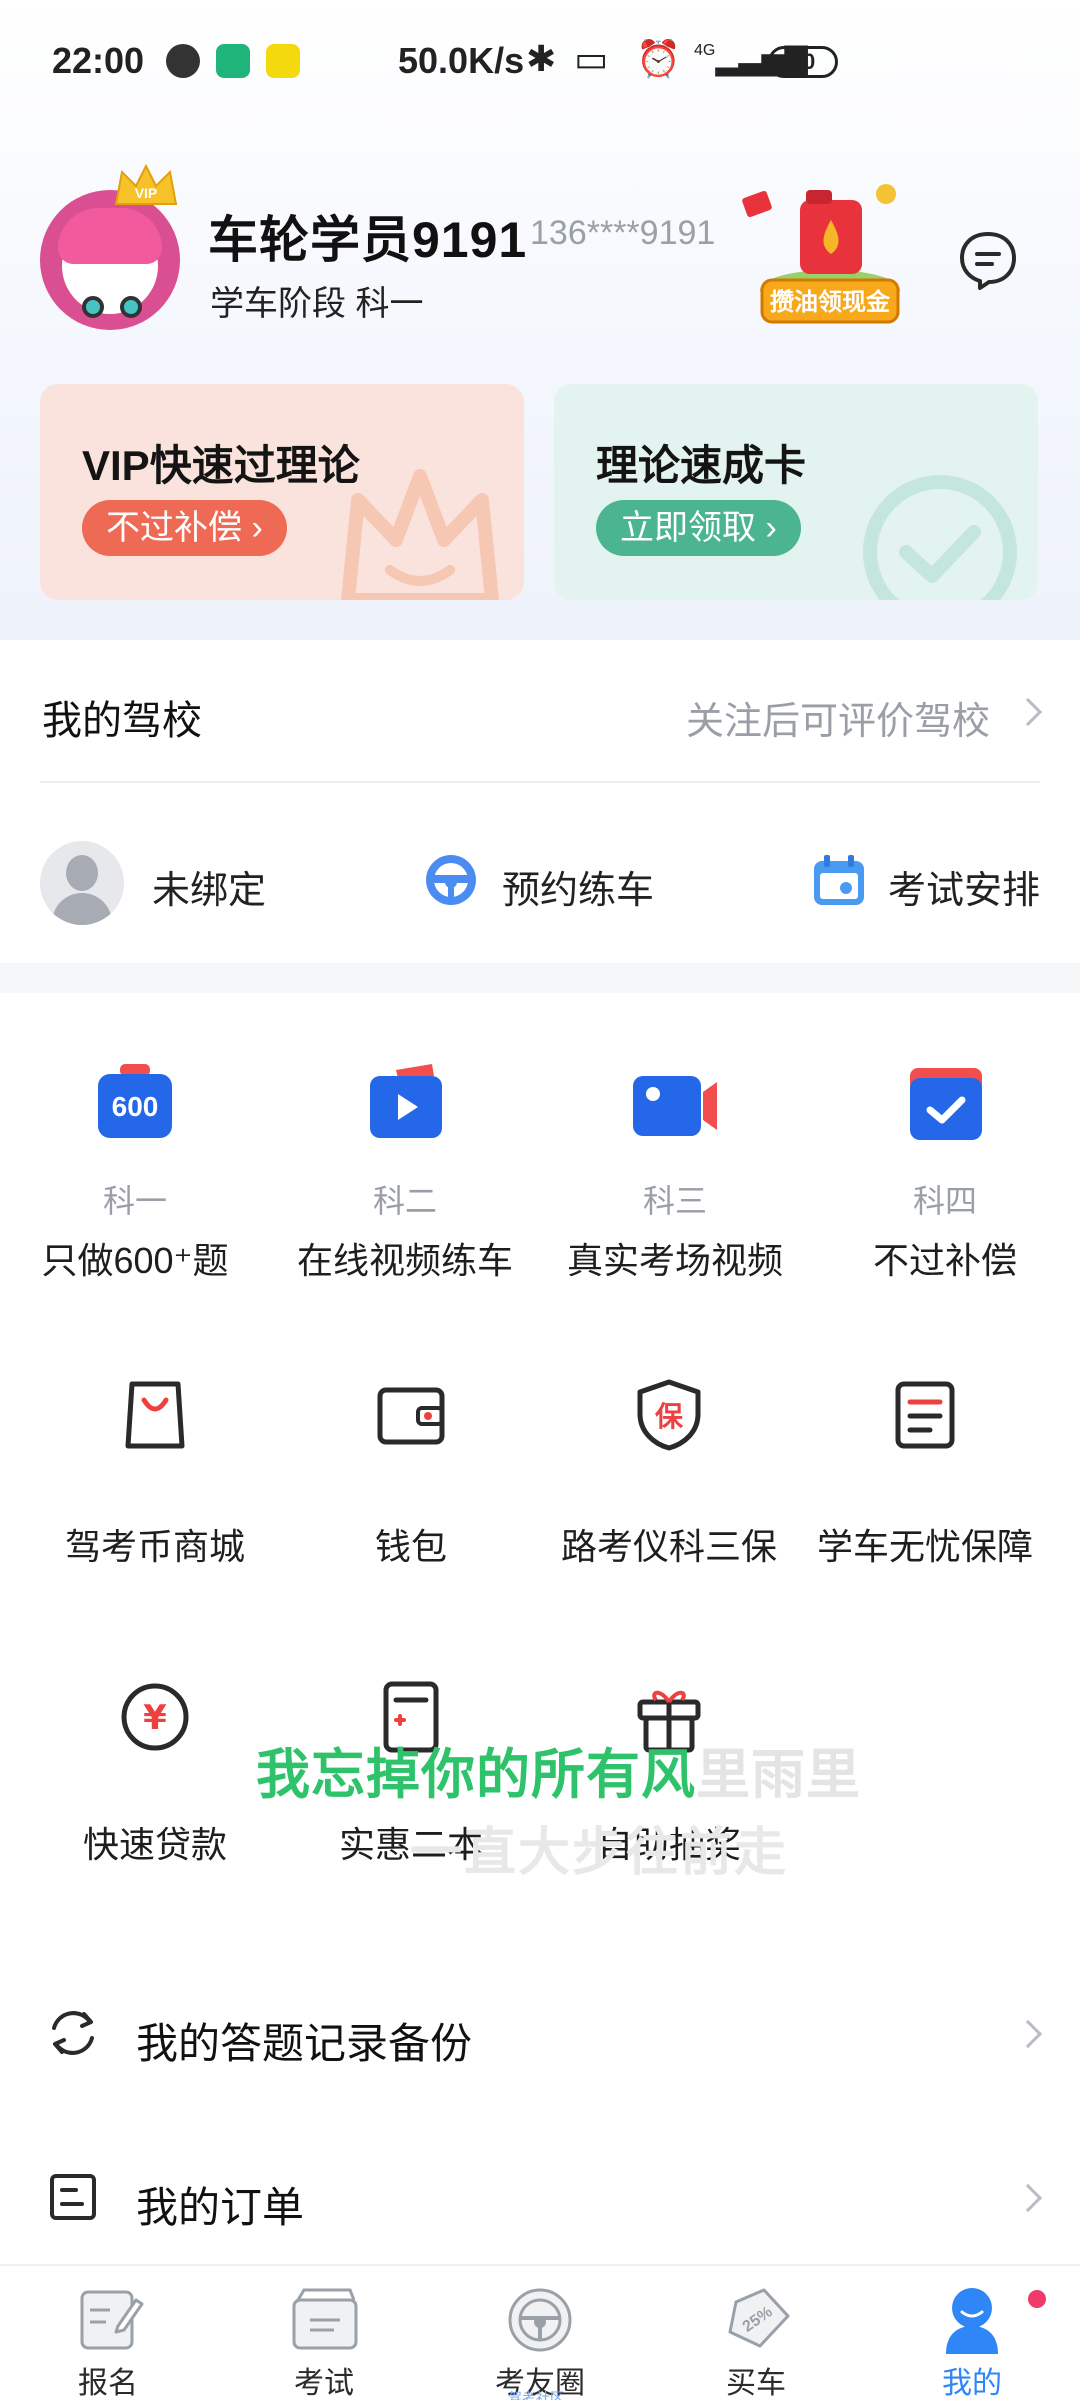 The width and height of the screenshot is (1080, 2400). What do you see at coordinates (220, 2207) in the screenshot?
I see `my-orders-label: 我的订单` at bounding box center [220, 2207].